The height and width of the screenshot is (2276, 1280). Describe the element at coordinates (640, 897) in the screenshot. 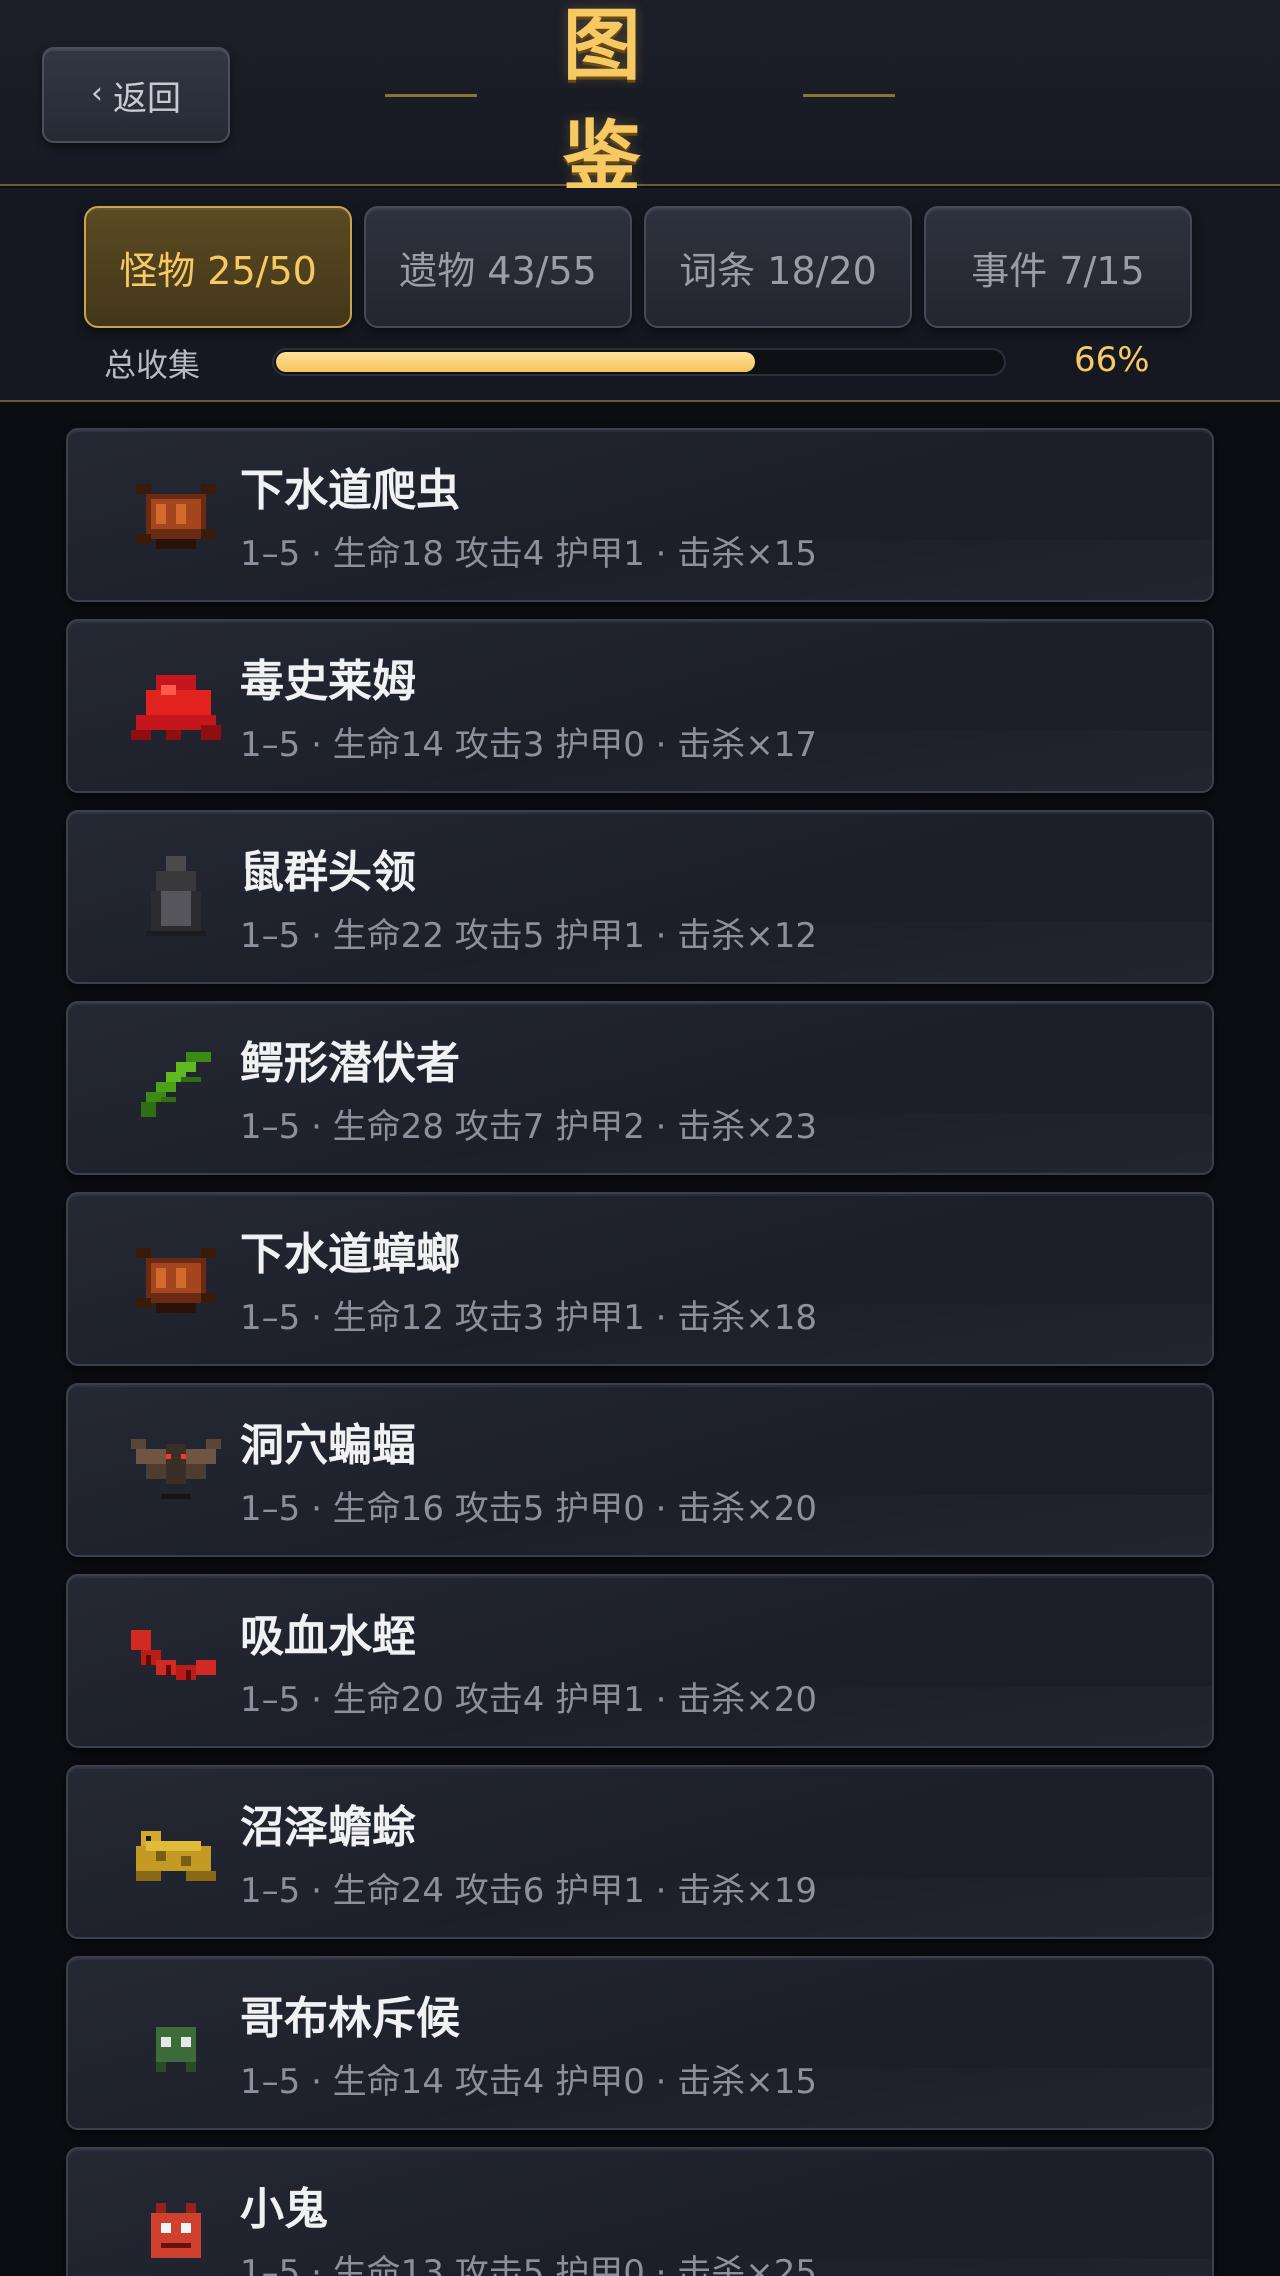

I see `monster-card: 鼠群头领 1–5 · 生命22 攻击5 护甲1 · 击杀×12` at that location.